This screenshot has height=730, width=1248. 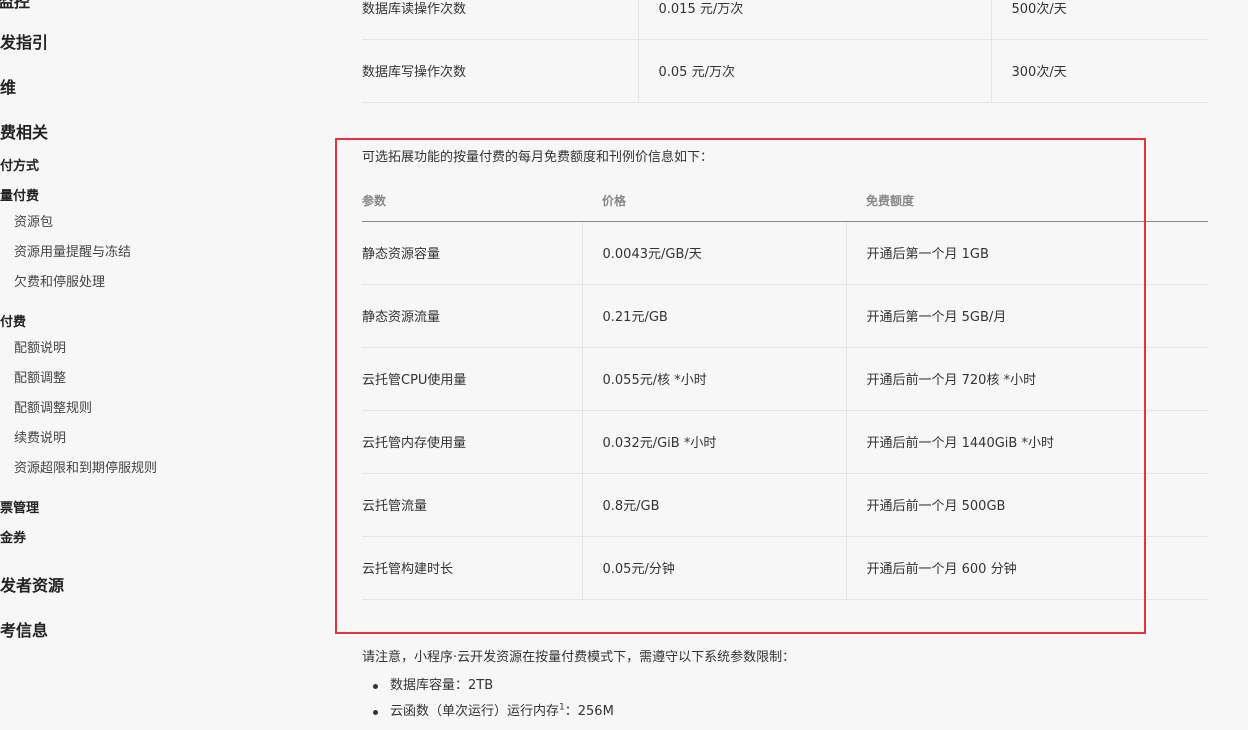 What do you see at coordinates (472, 316) in the screenshot?
I see `table-cell-param: 静态资源流量` at bounding box center [472, 316].